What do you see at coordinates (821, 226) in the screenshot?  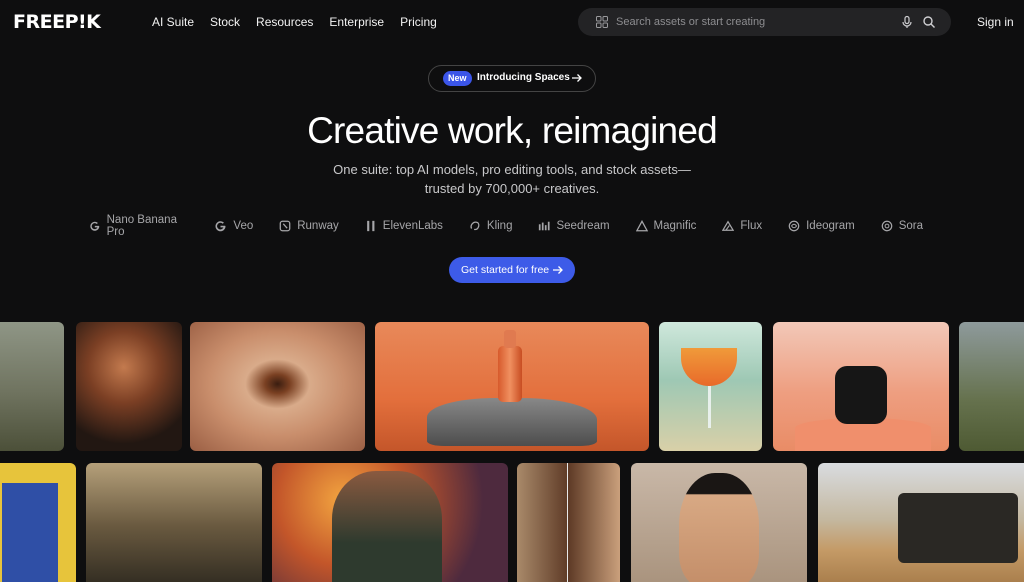 I see `model-ideogram: Ideogram` at bounding box center [821, 226].